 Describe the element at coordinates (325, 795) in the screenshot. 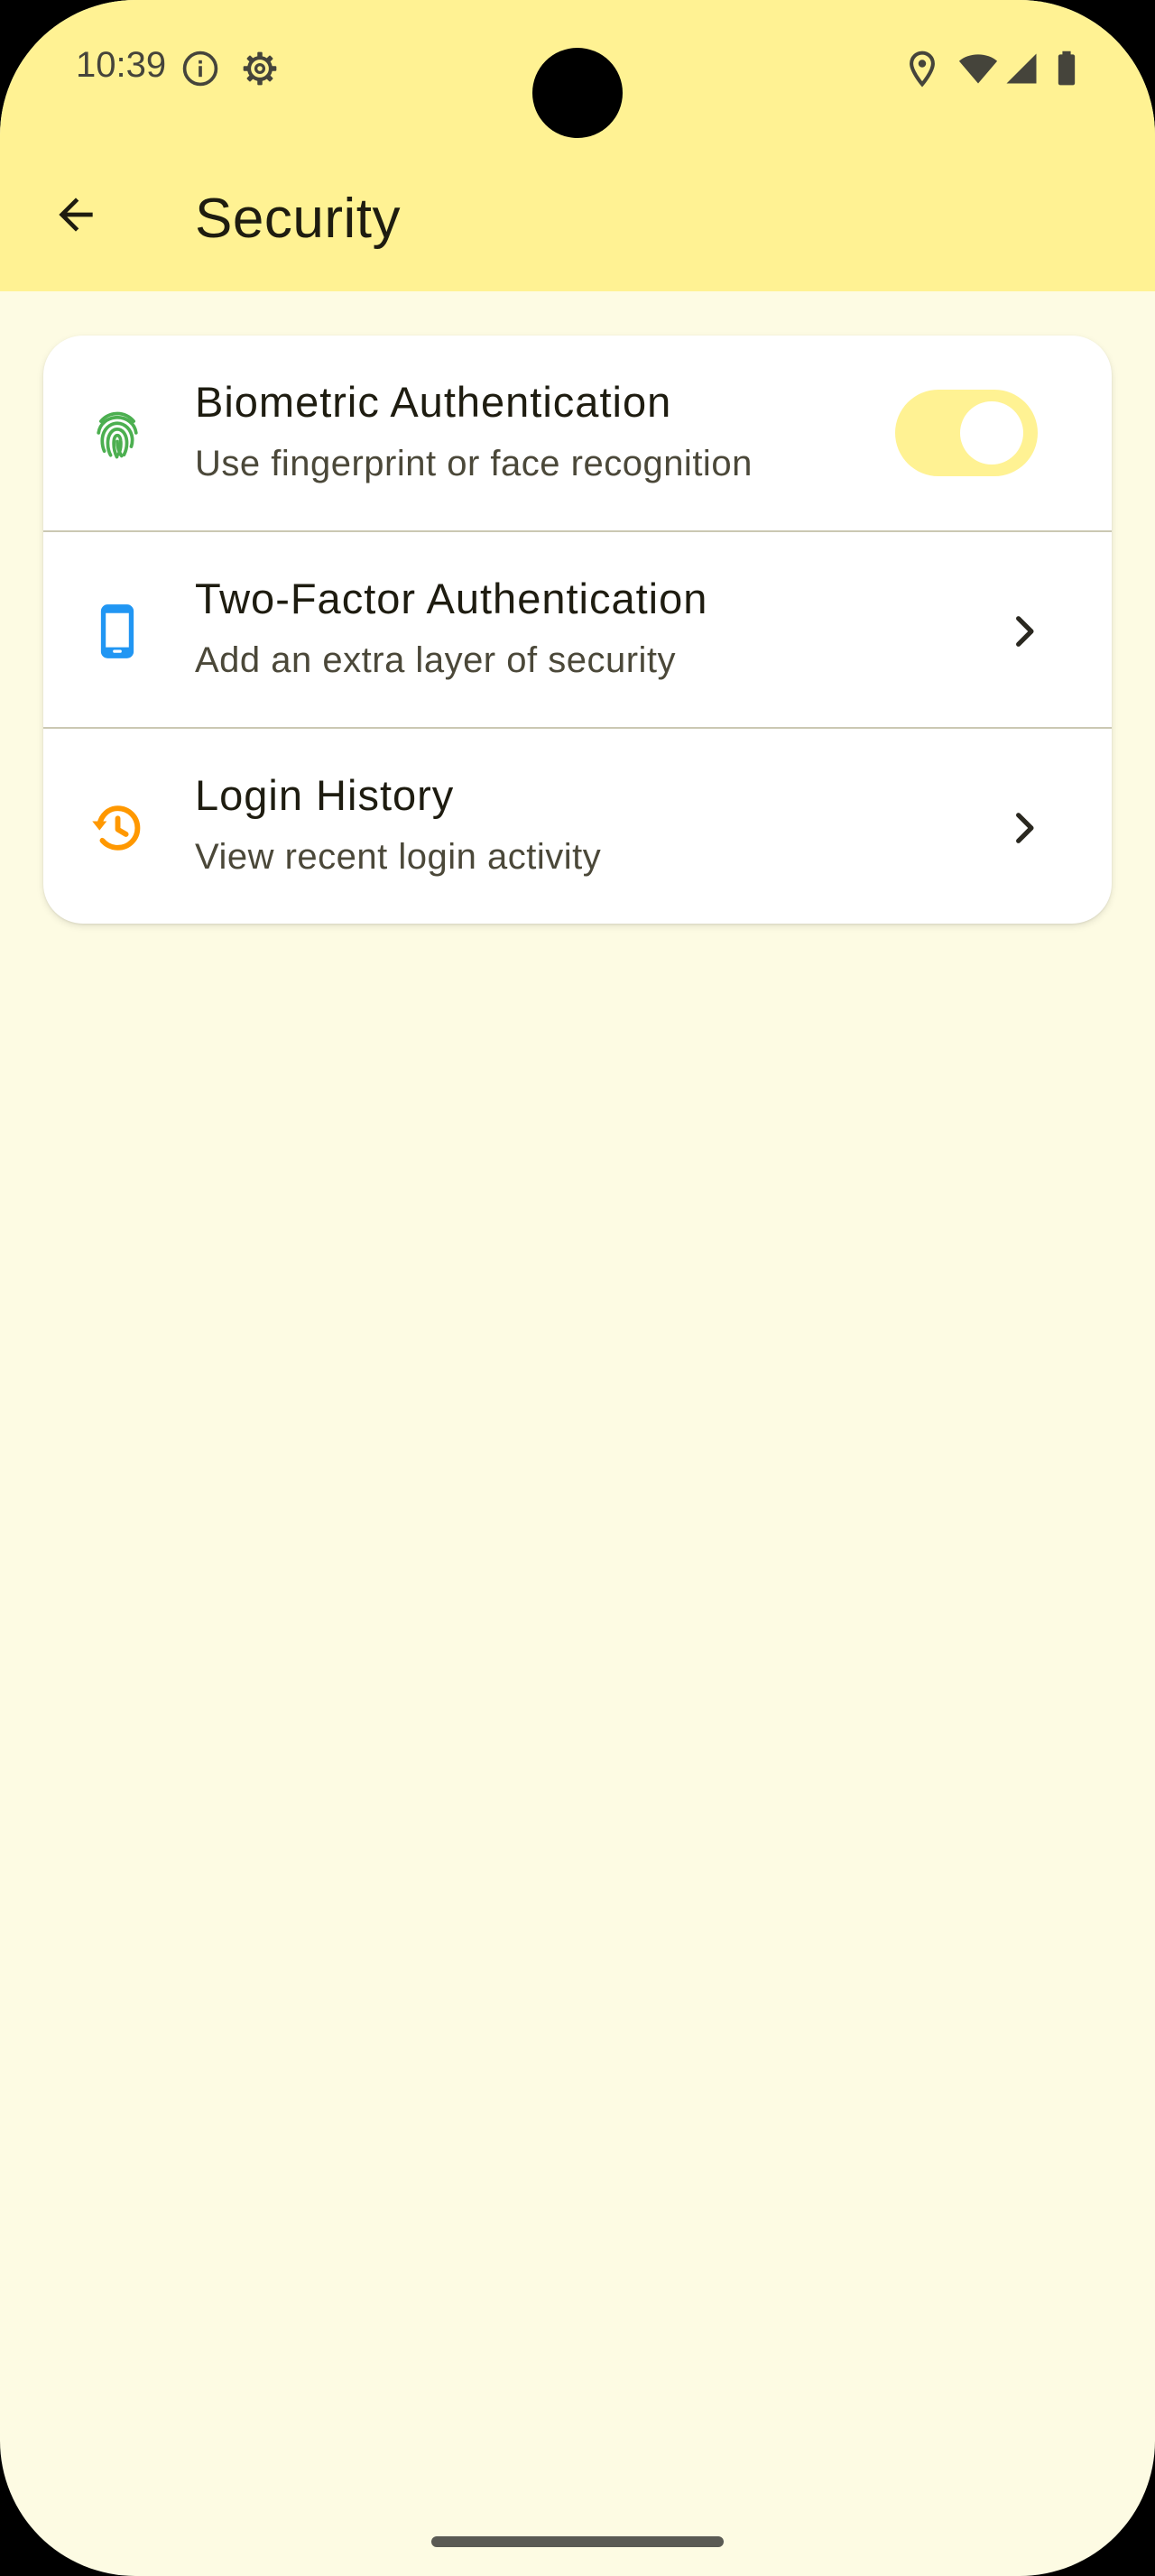

I see `login-history-title: Login History` at that location.